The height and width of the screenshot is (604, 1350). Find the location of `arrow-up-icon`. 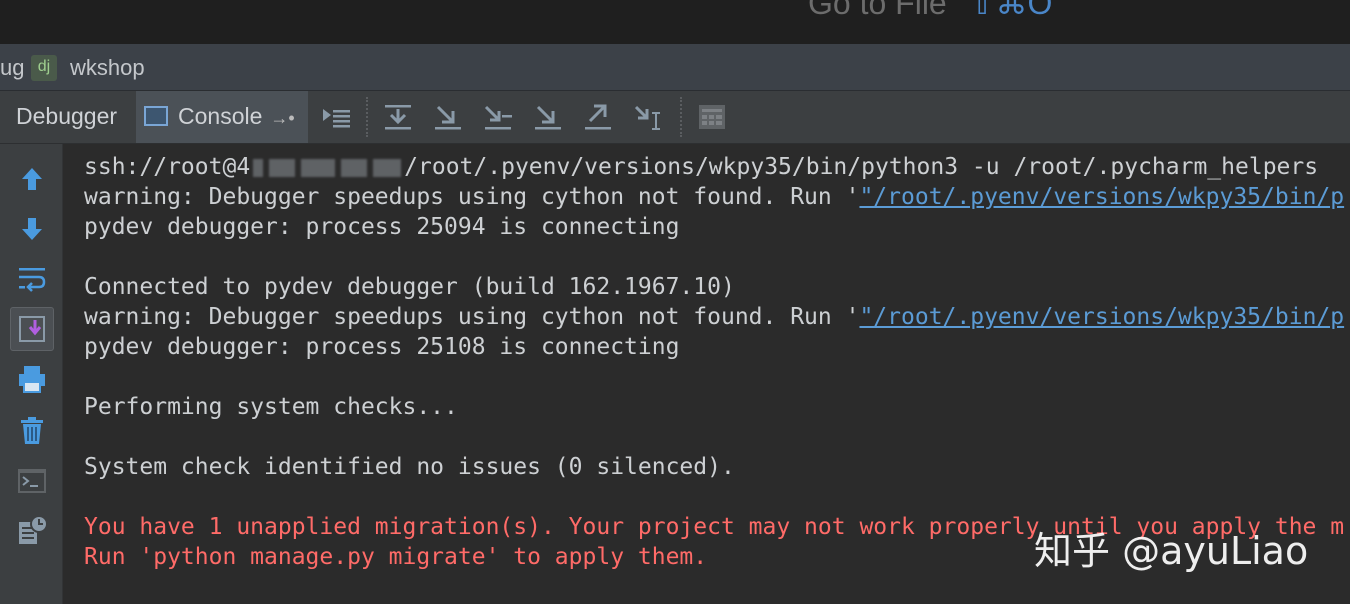

arrow-up-icon is located at coordinates (32, 179).